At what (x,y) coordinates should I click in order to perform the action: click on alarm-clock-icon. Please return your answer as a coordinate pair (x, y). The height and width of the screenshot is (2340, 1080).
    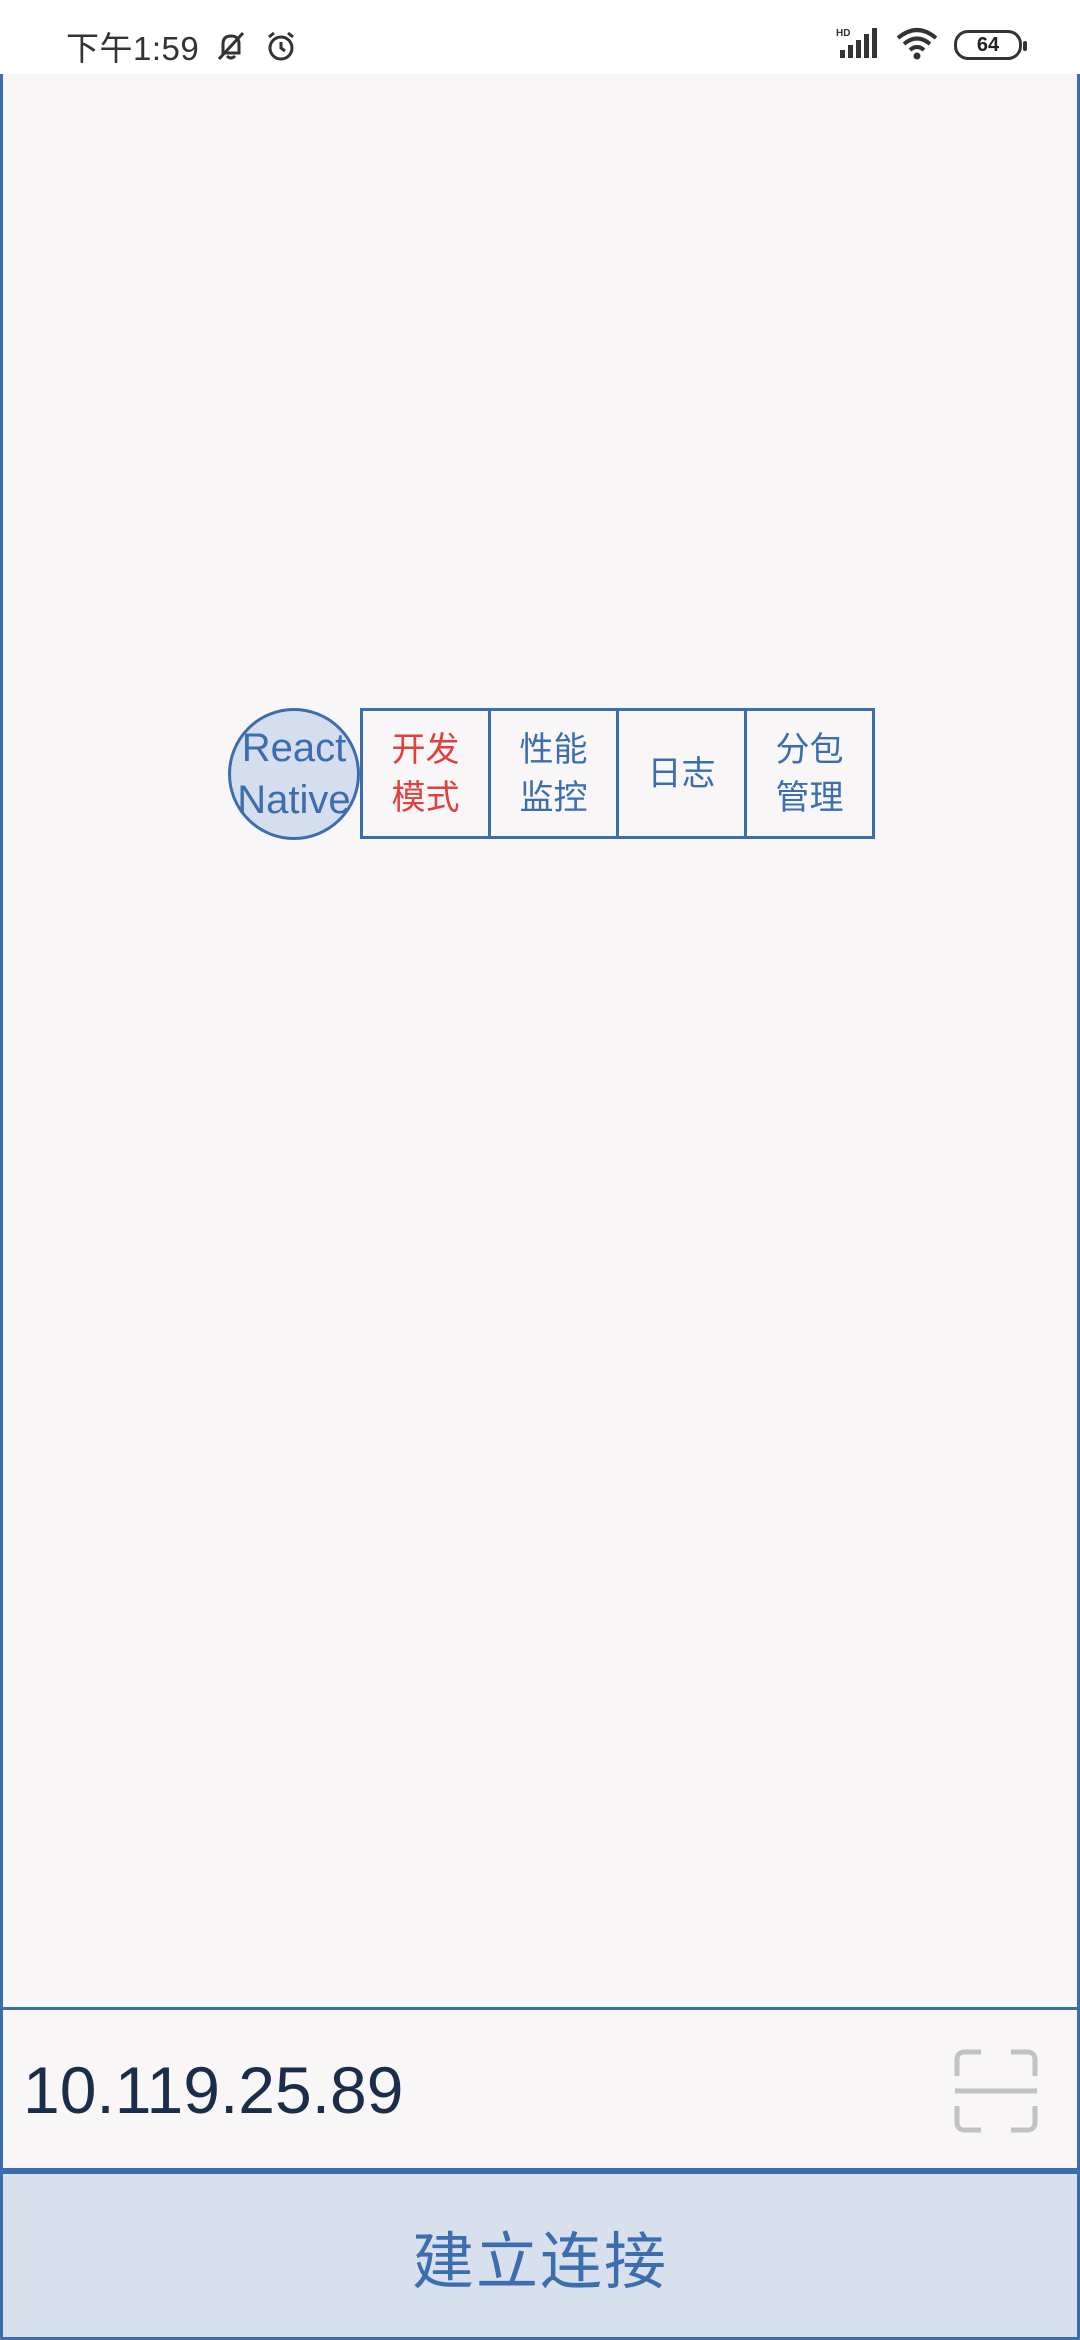
    Looking at the image, I should click on (281, 46).